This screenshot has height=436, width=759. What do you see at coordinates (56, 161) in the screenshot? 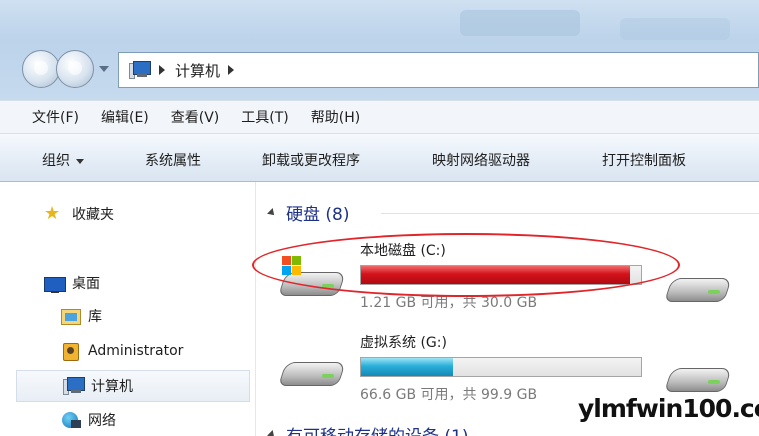
I see `organize-label: 组织` at bounding box center [56, 161].